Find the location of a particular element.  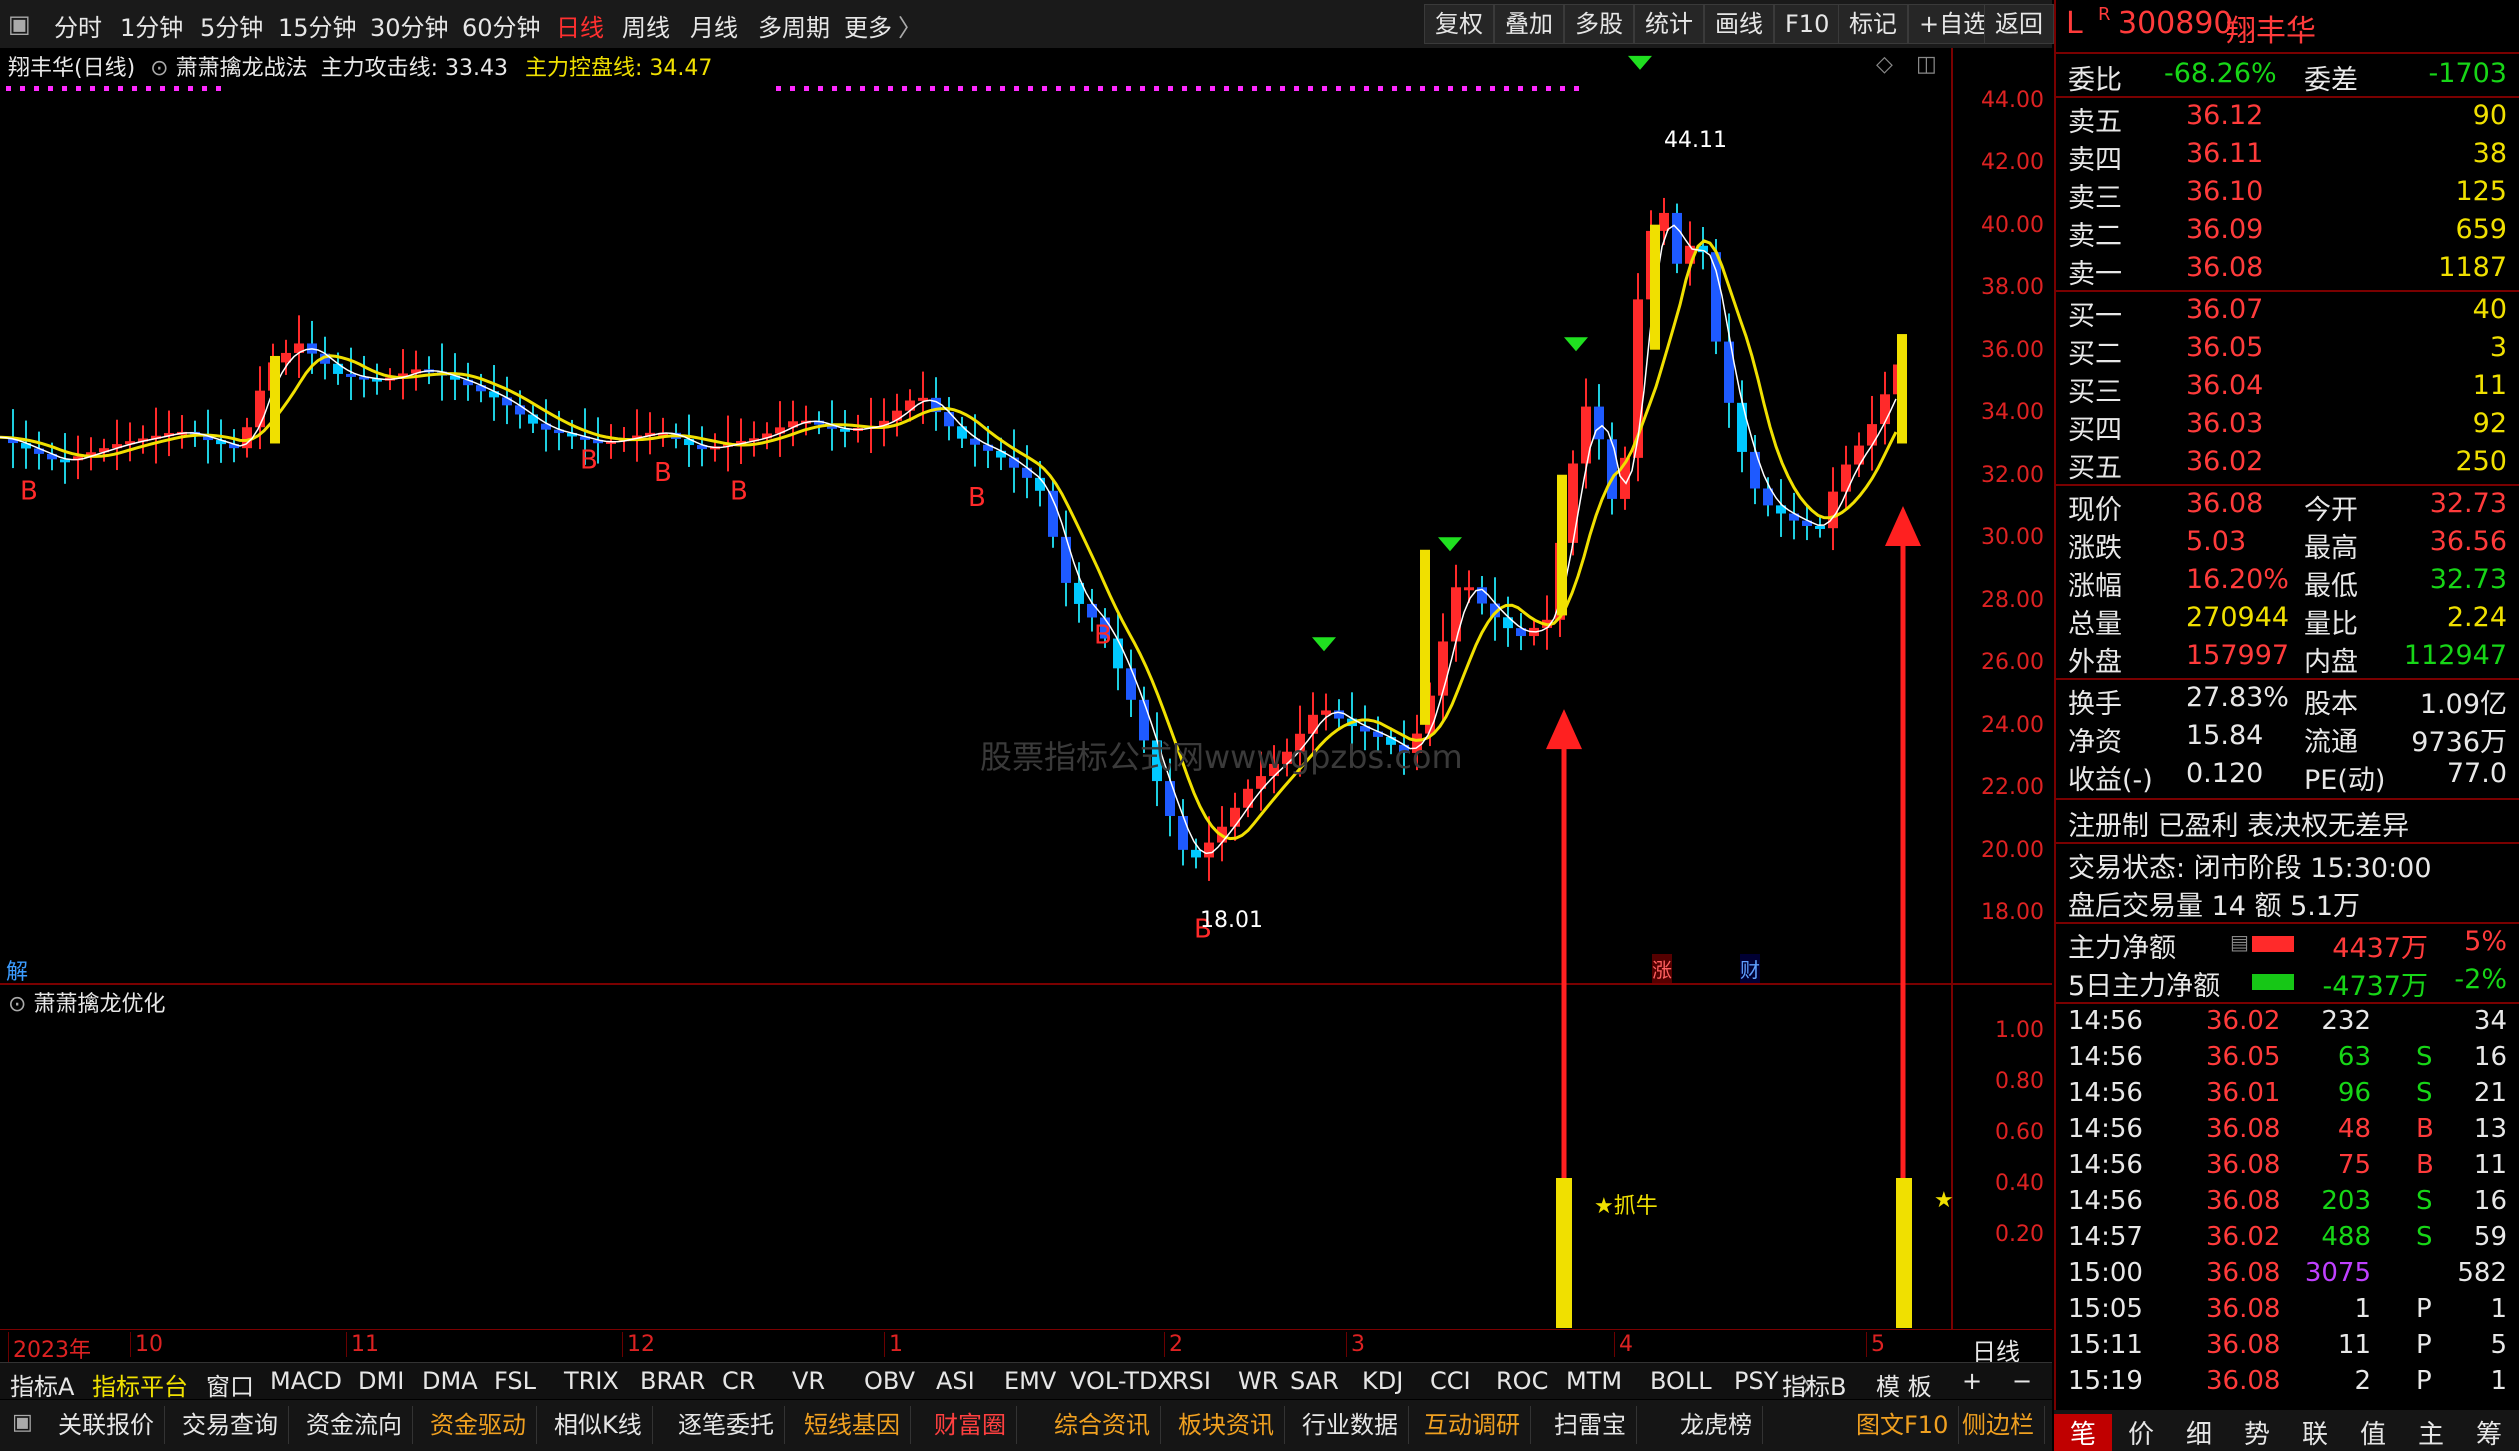

indicator-right-button: 指标B is located at coordinates (1814, 1384).